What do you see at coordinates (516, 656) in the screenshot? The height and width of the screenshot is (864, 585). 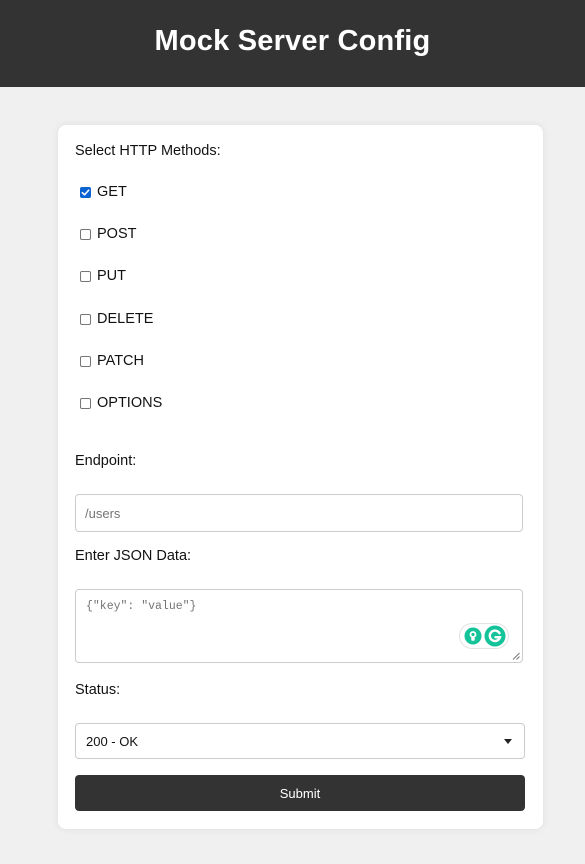 I see `resize-grip-icon` at bounding box center [516, 656].